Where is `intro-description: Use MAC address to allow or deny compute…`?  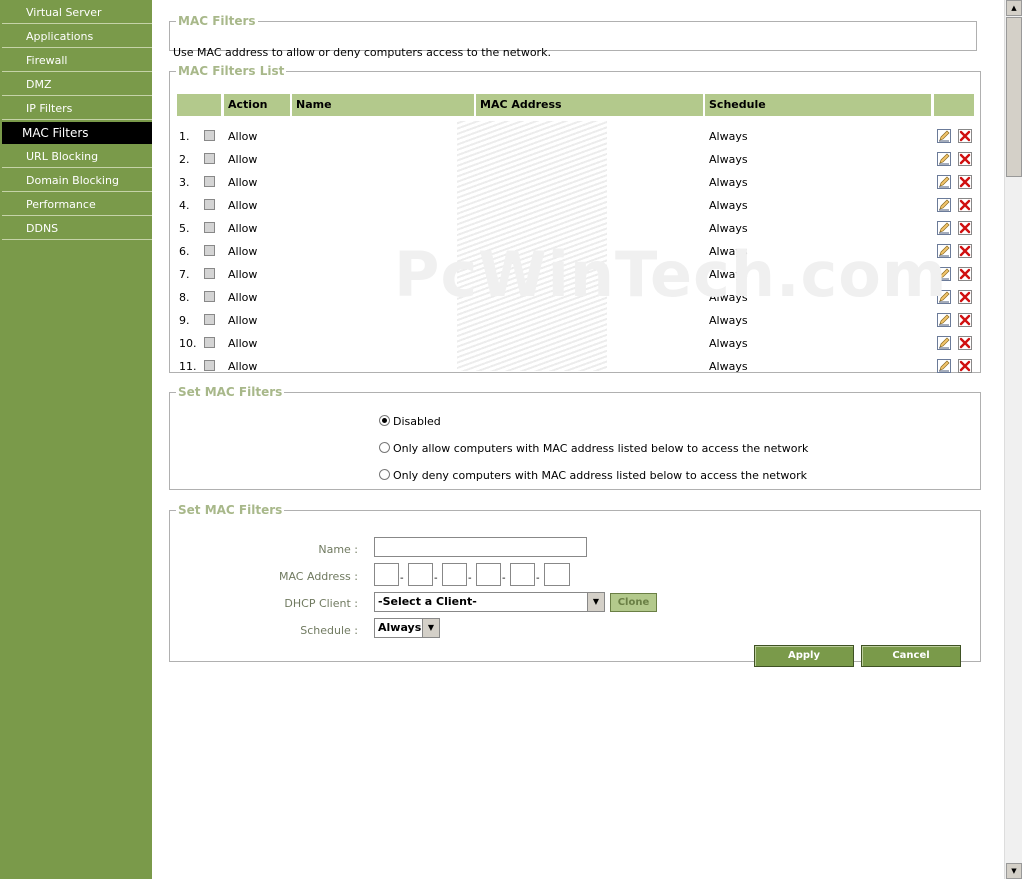 intro-description: Use MAC address to allow or deny compute… is located at coordinates (362, 52).